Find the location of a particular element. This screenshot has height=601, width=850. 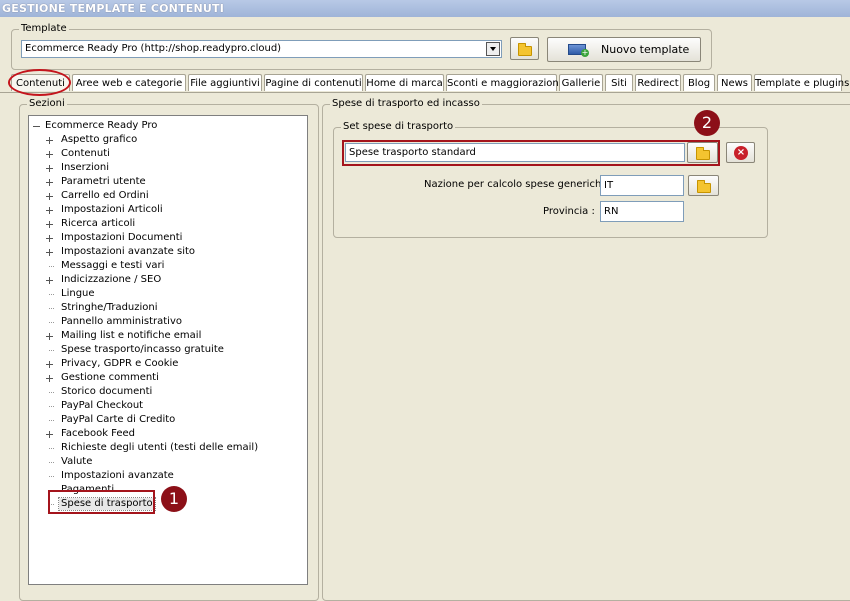

chevron-down-icon is located at coordinates (493, 49).